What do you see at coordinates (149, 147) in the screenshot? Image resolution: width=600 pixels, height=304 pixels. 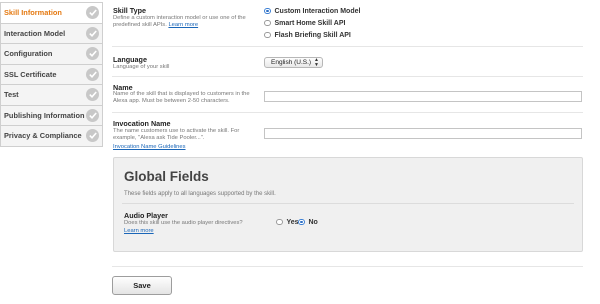 I see `invocation-name-guidelines-link: Invocation Name Guidelines` at bounding box center [149, 147].